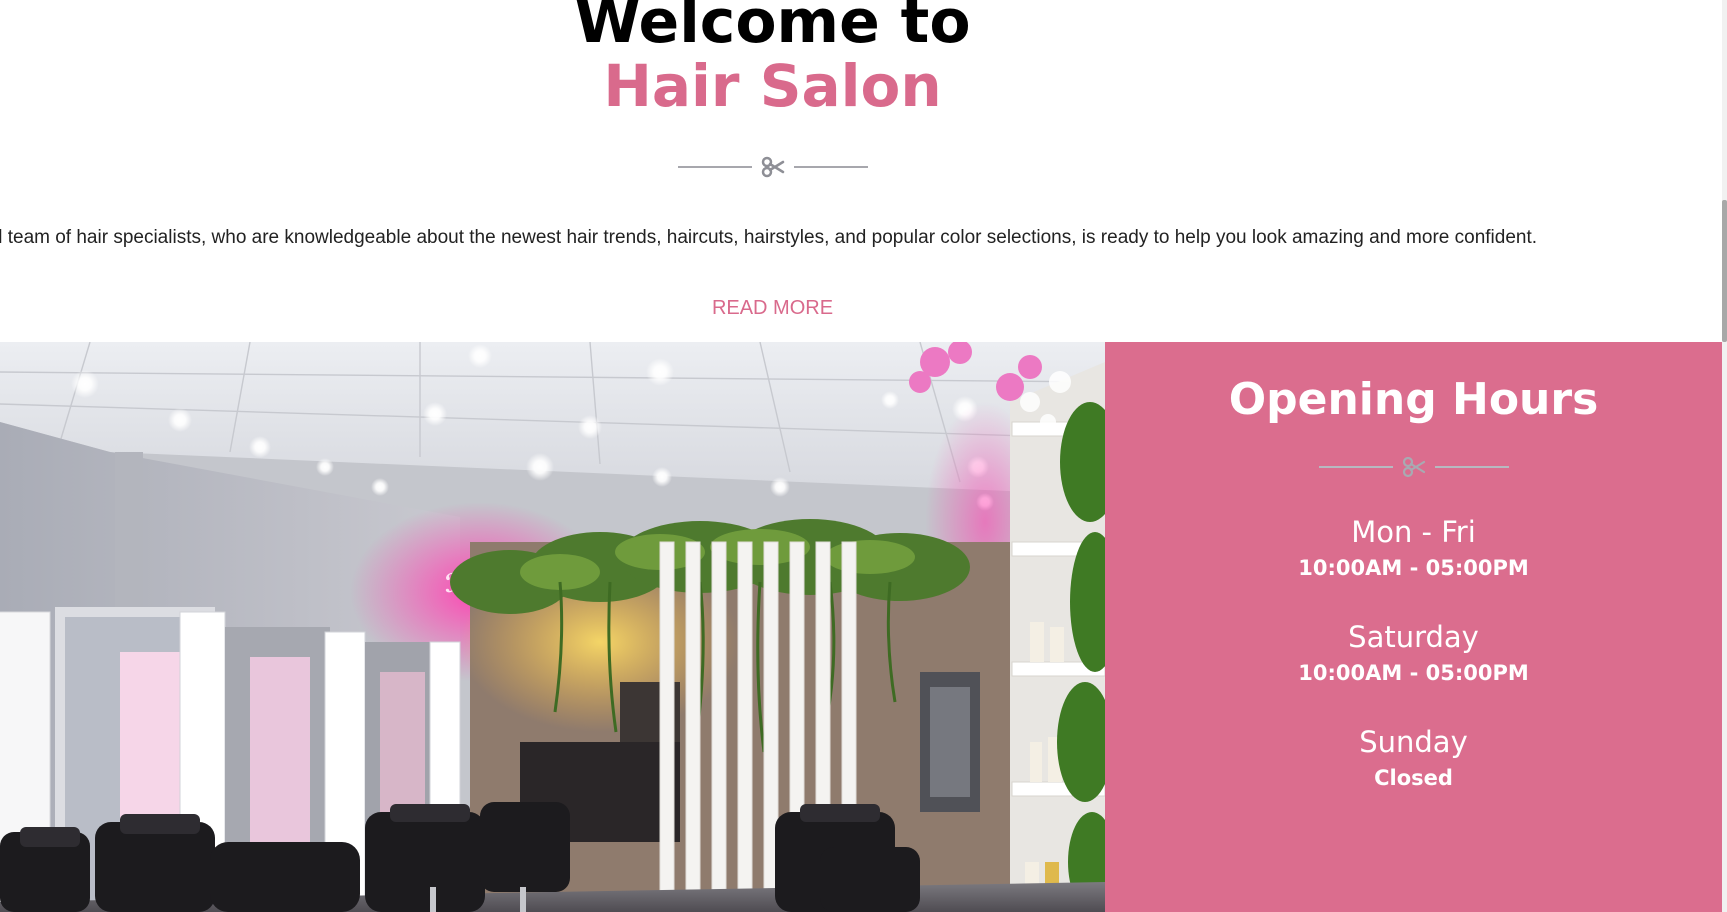  What do you see at coordinates (1413, 637) in the screenshot?
I see `hours-day-label: Saturday` at bounding box center [1413, 637].